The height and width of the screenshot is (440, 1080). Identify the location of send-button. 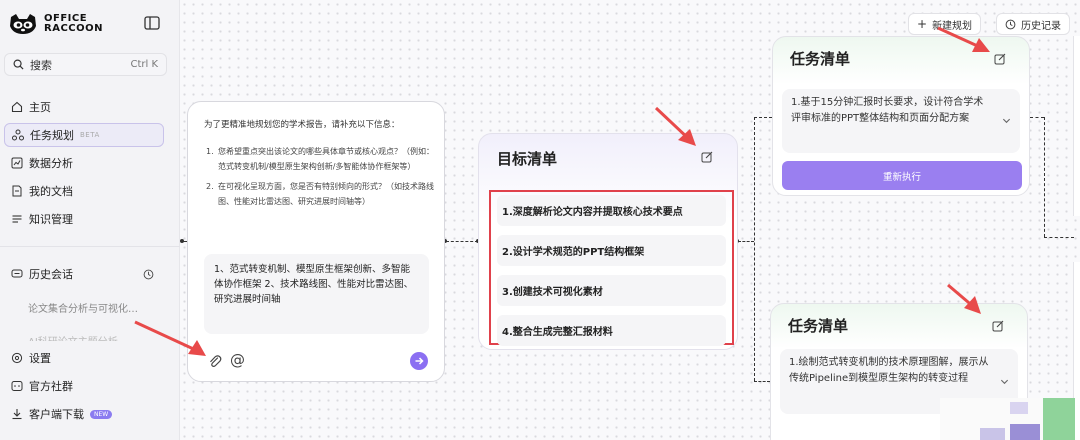
(419, 361).